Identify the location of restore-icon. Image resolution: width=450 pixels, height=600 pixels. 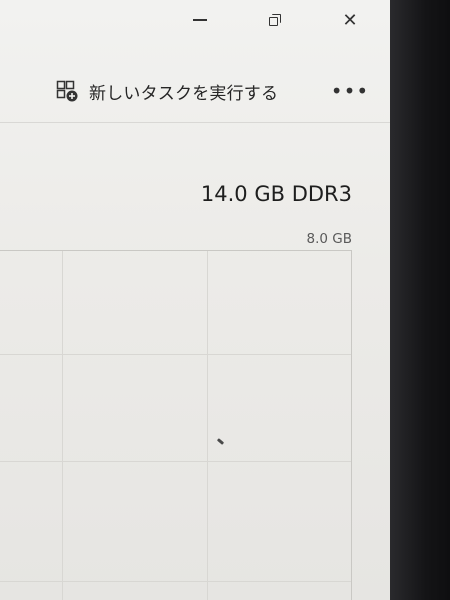
(275, 20).